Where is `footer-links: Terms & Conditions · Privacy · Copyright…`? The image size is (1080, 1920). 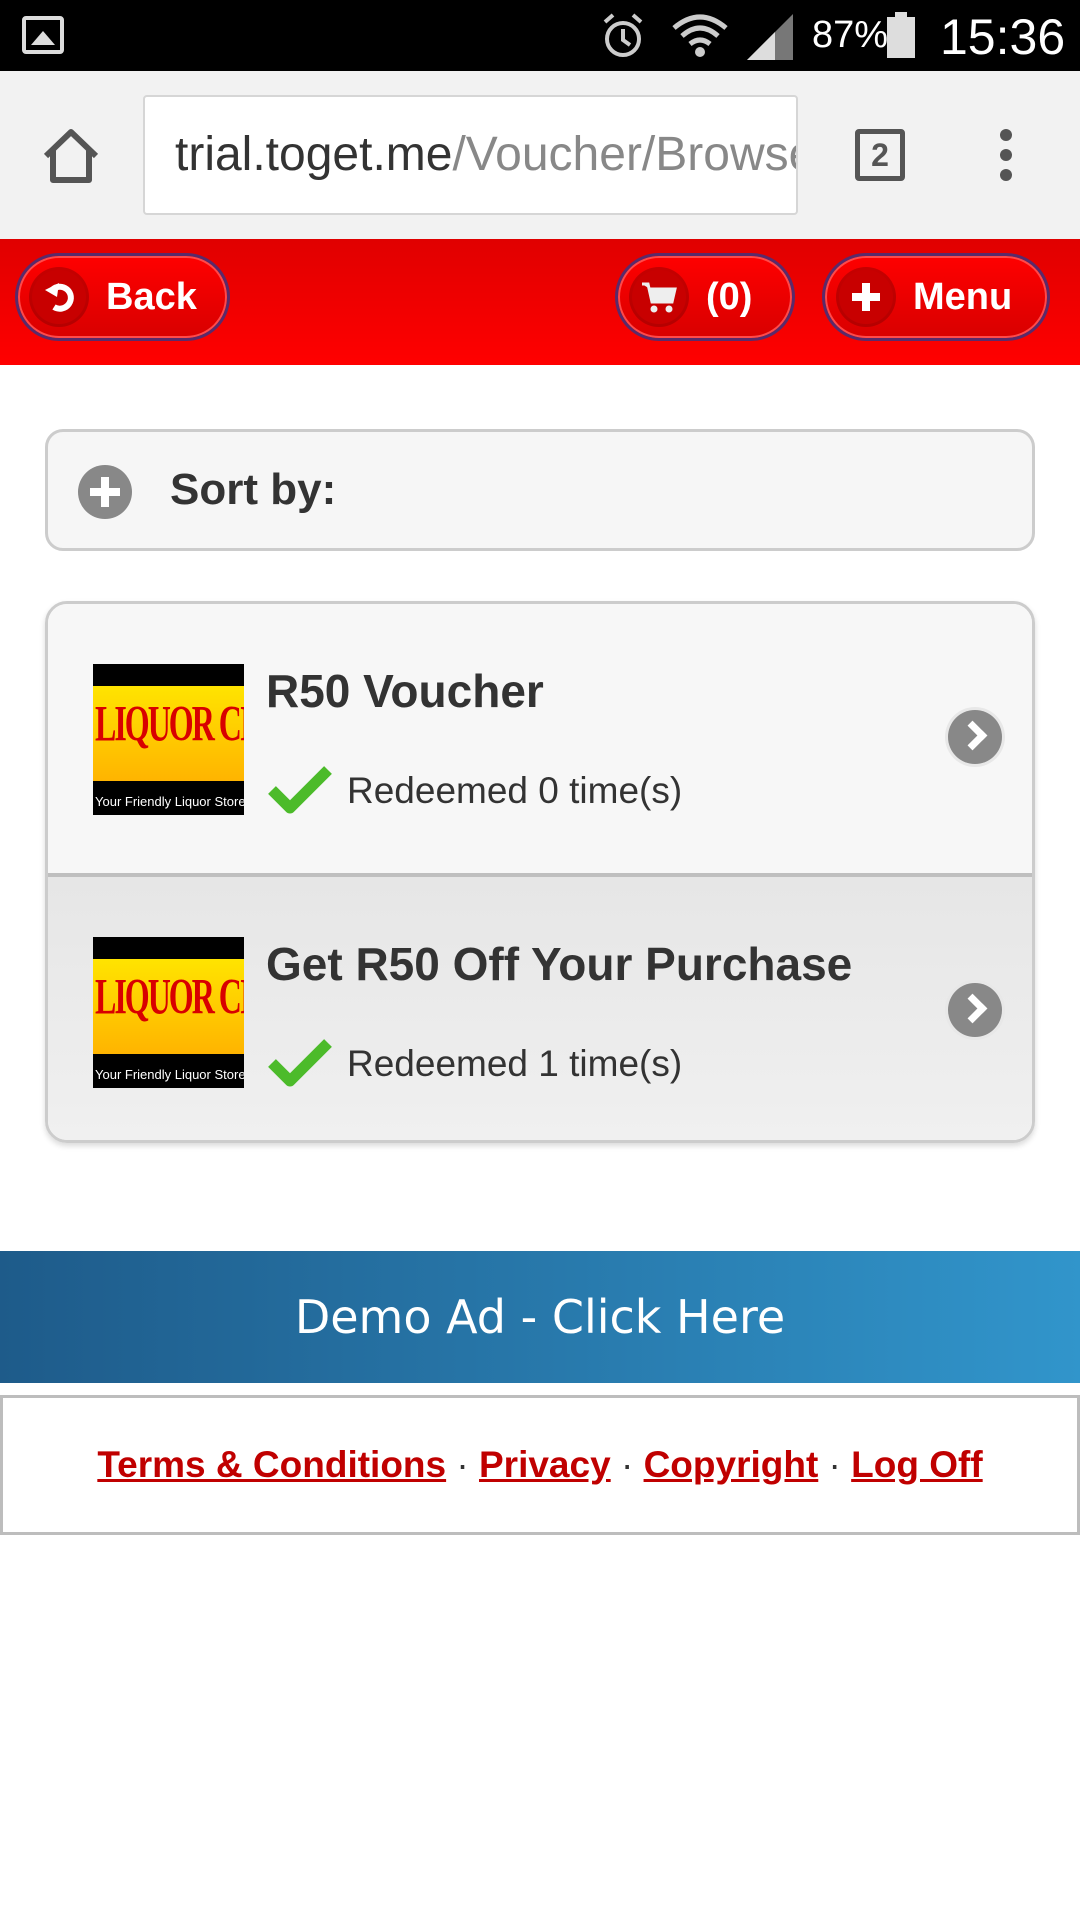 footer-links: Terms & Conditions · Privacy · Copyright… is located at coordinates (540, 1465).